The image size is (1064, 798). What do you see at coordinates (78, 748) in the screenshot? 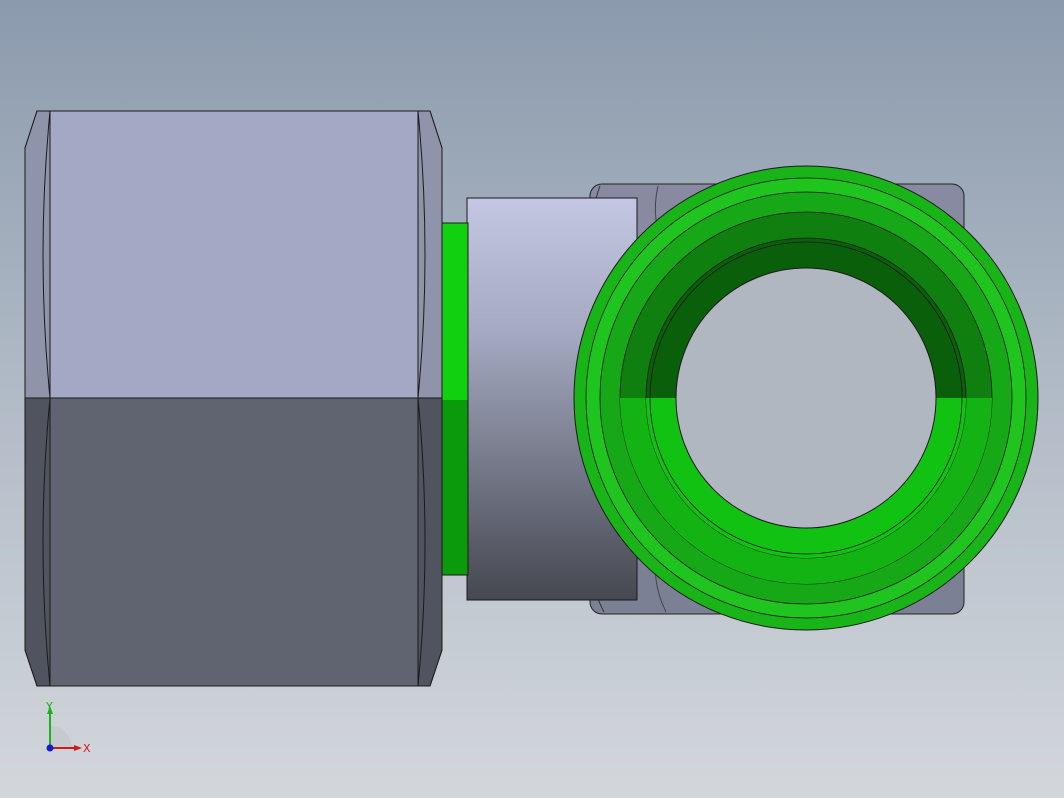
I see `x-axis-arrow` at bounding box center [78, 748].